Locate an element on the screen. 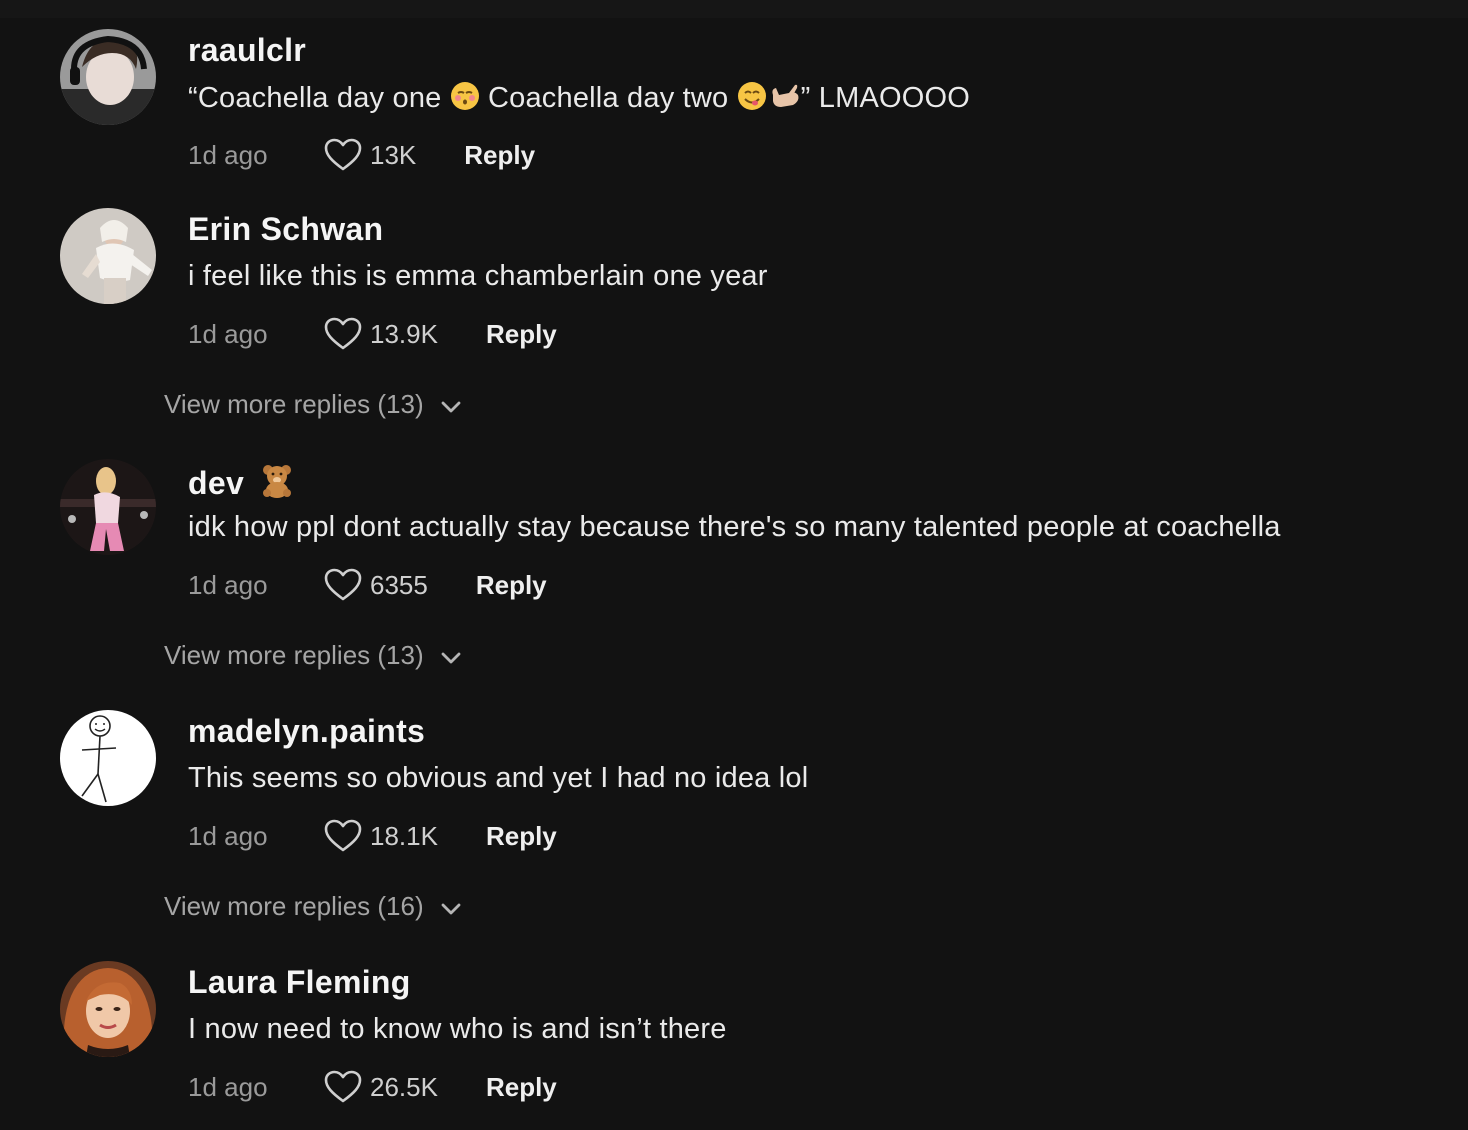 This screenshot has width=1468, height=1130. view-more-replies-label: View more replies (16) is located at coordinates (294, 906).